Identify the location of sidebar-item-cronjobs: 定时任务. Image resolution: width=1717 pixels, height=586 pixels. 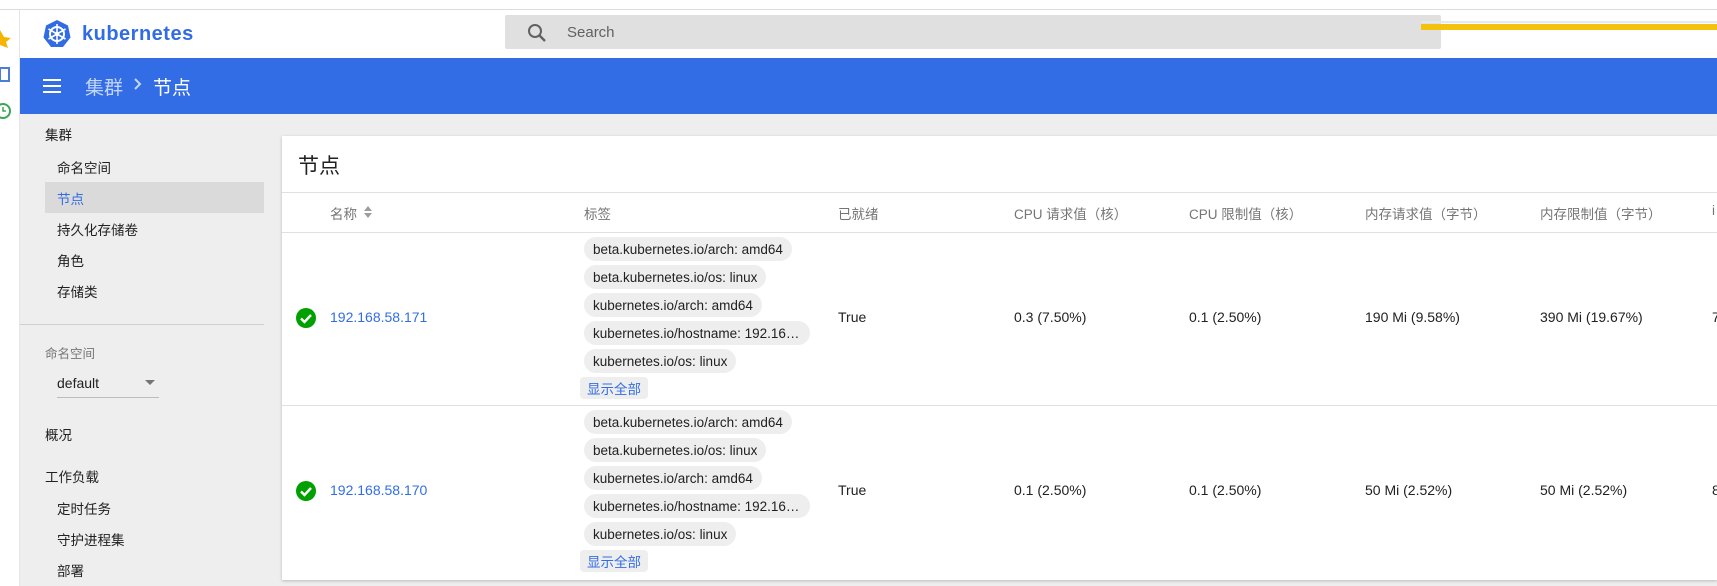
(154, 507).